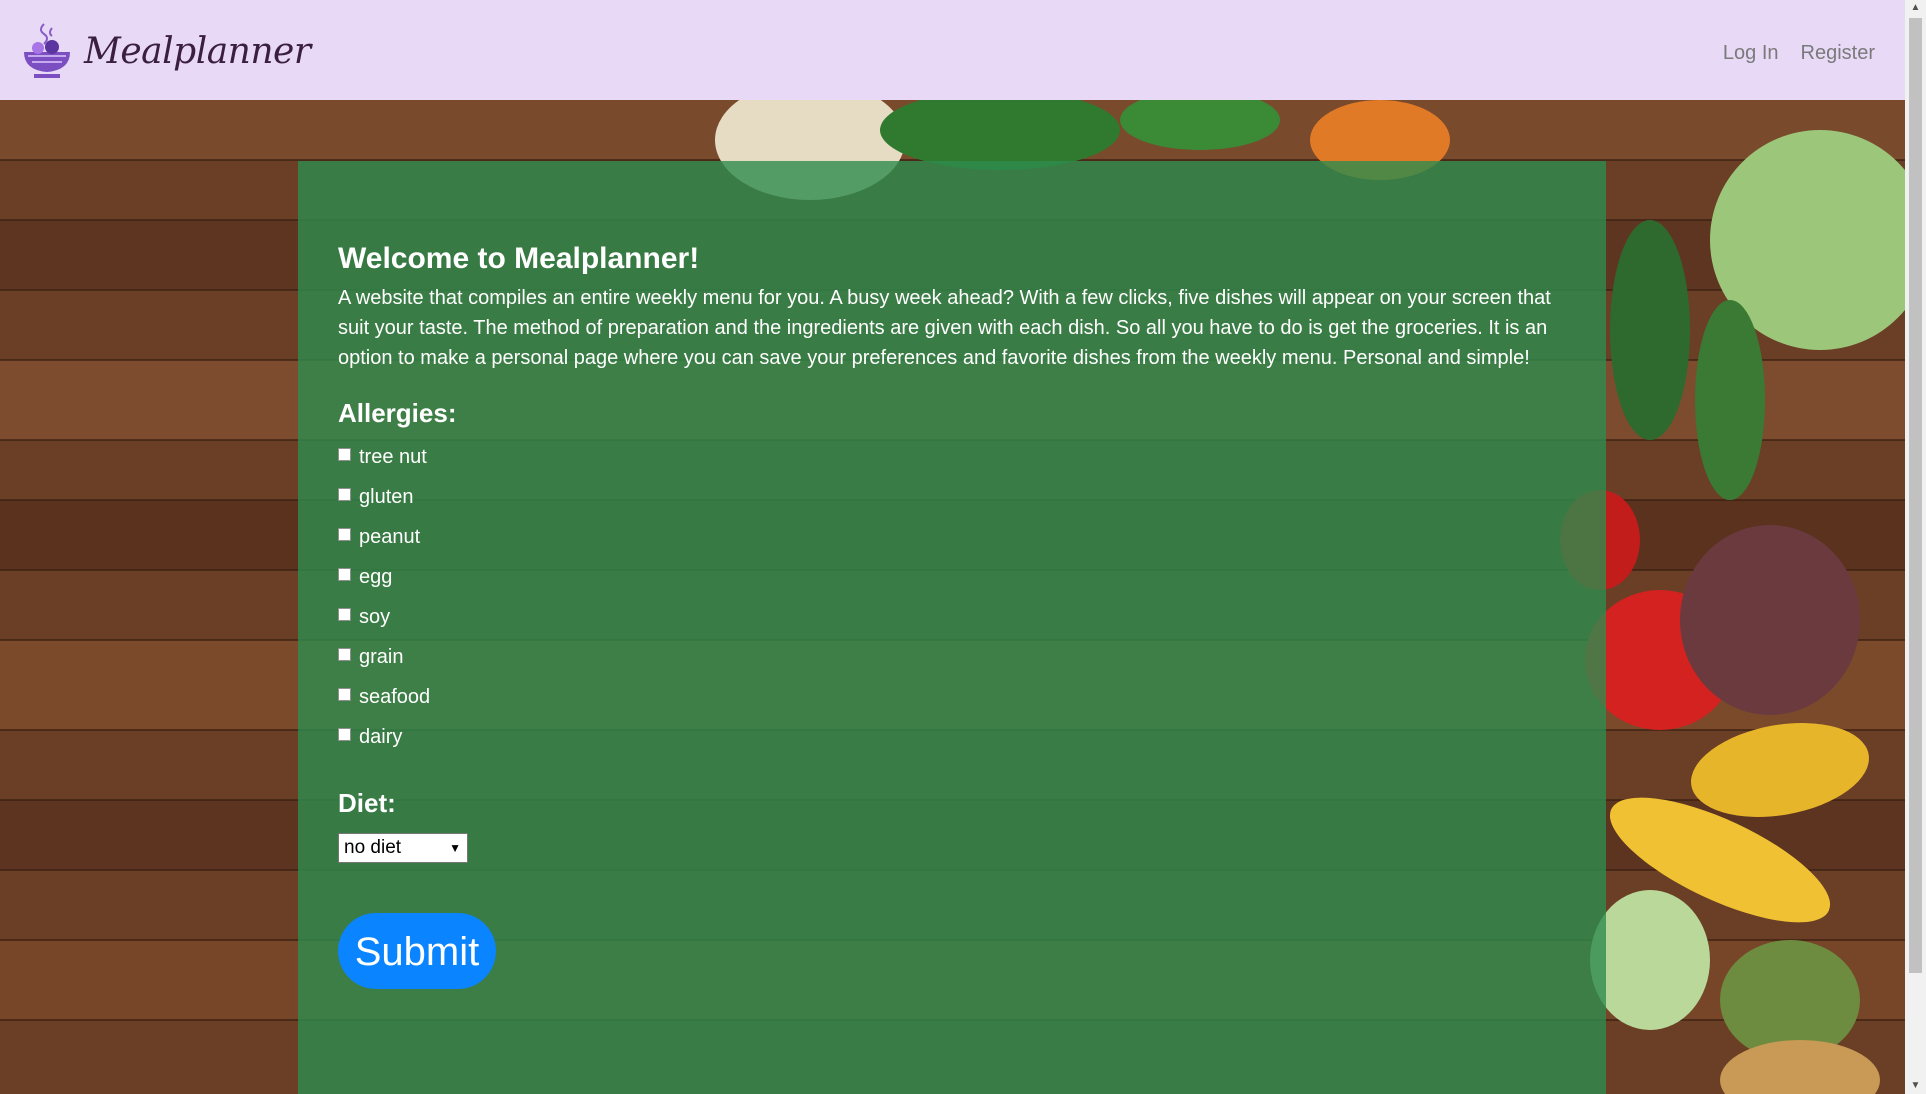 The width and height of the screenshot is (1926, 1094). What do you see at coordinates (1838, 53) in the screenshot?
I see `register-link: Register` at bounding box center [1838, 53].